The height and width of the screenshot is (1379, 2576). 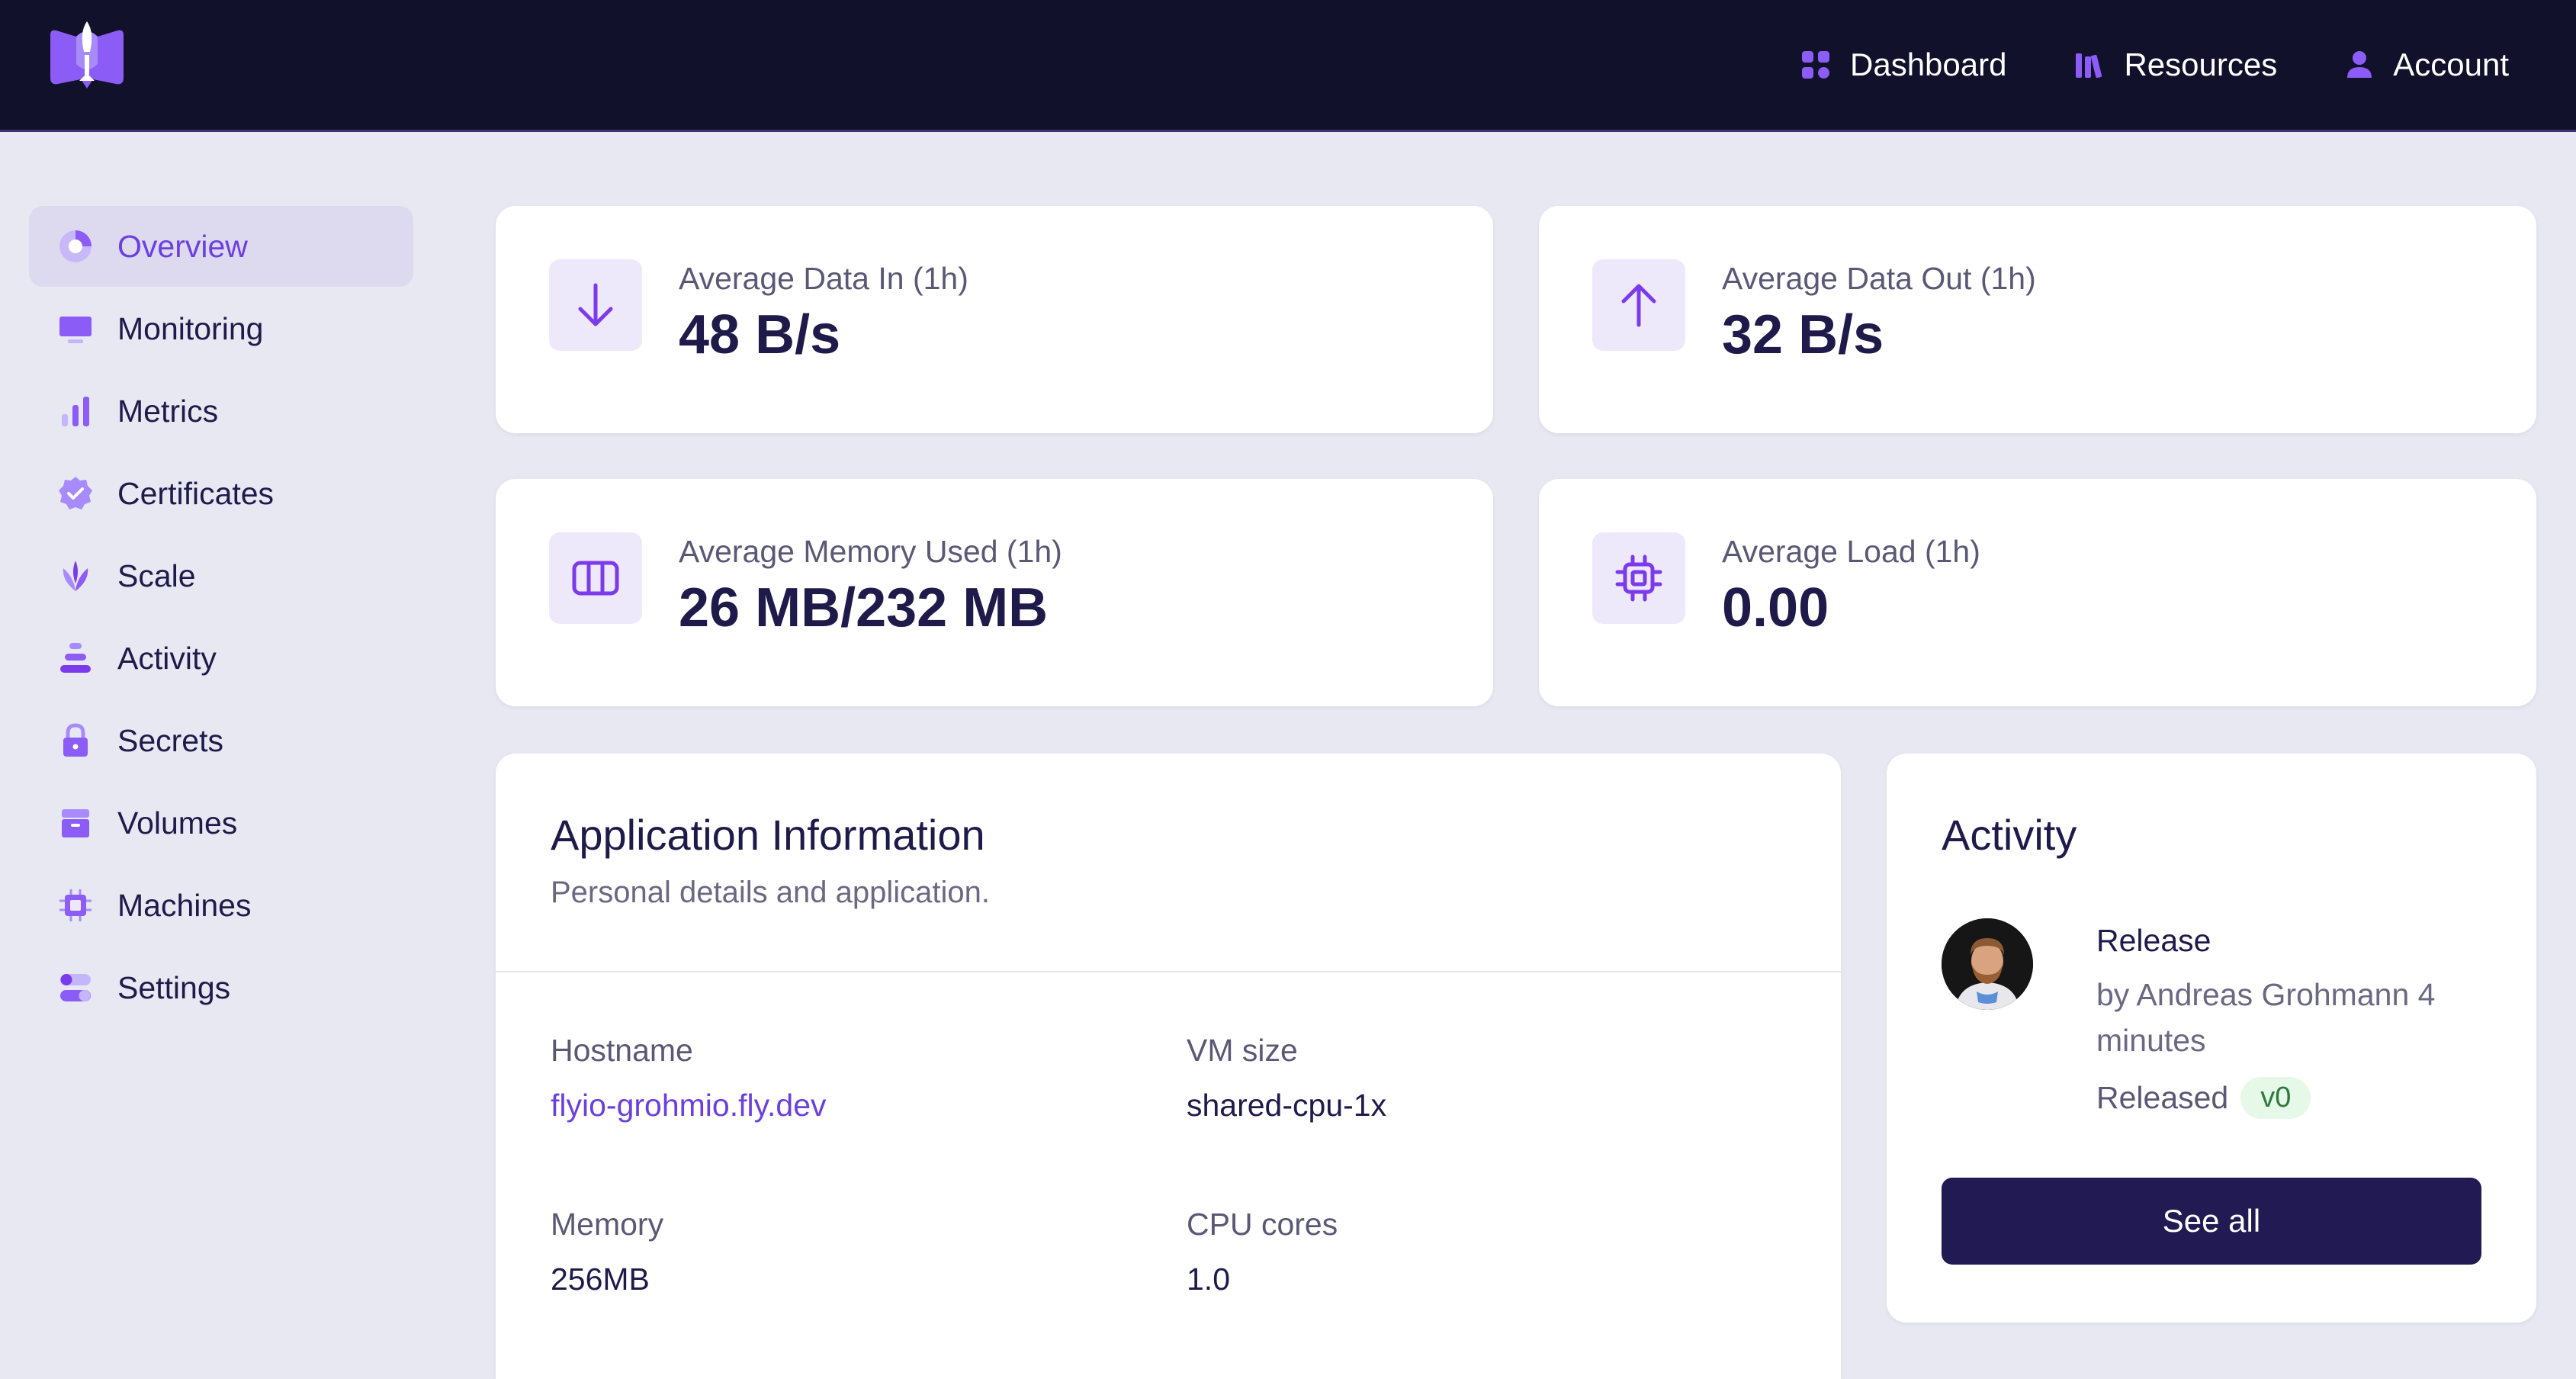 What do you see at coordinates (2211, 1221) in the screenshot?
I see `see-all-button: See all` at bounding box center [2211, 1221].